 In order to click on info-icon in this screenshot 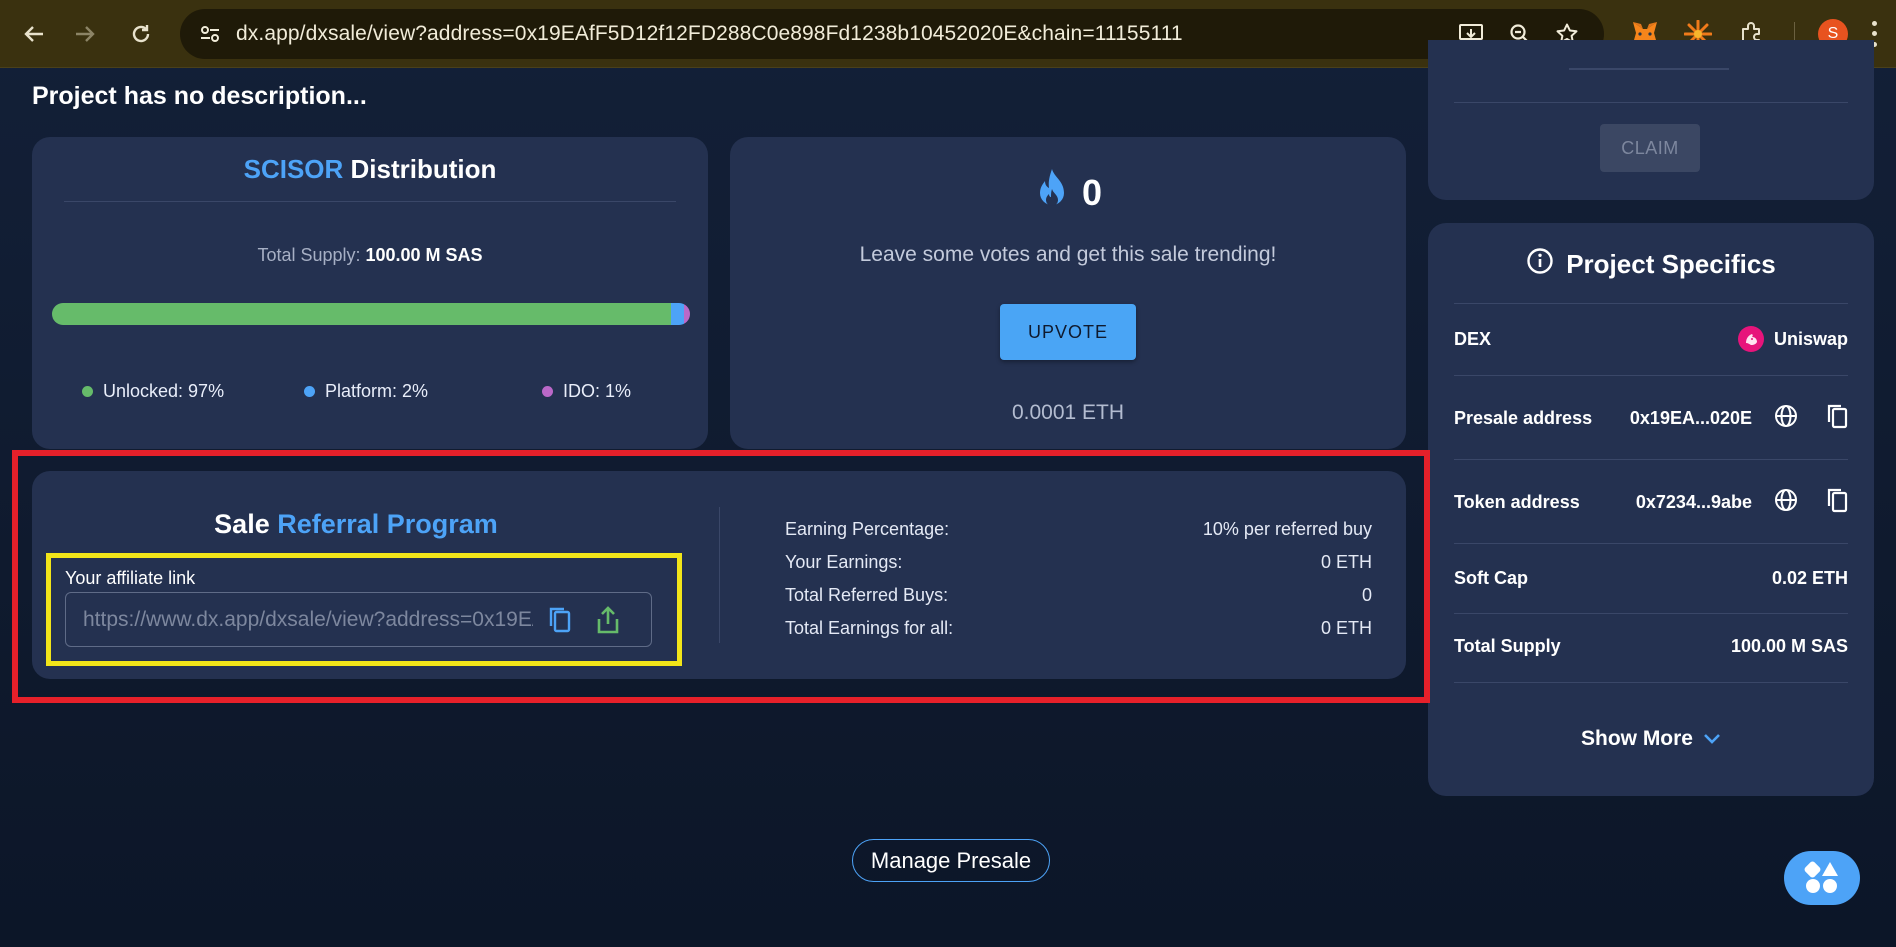, I will do `click(1540, 264)`.